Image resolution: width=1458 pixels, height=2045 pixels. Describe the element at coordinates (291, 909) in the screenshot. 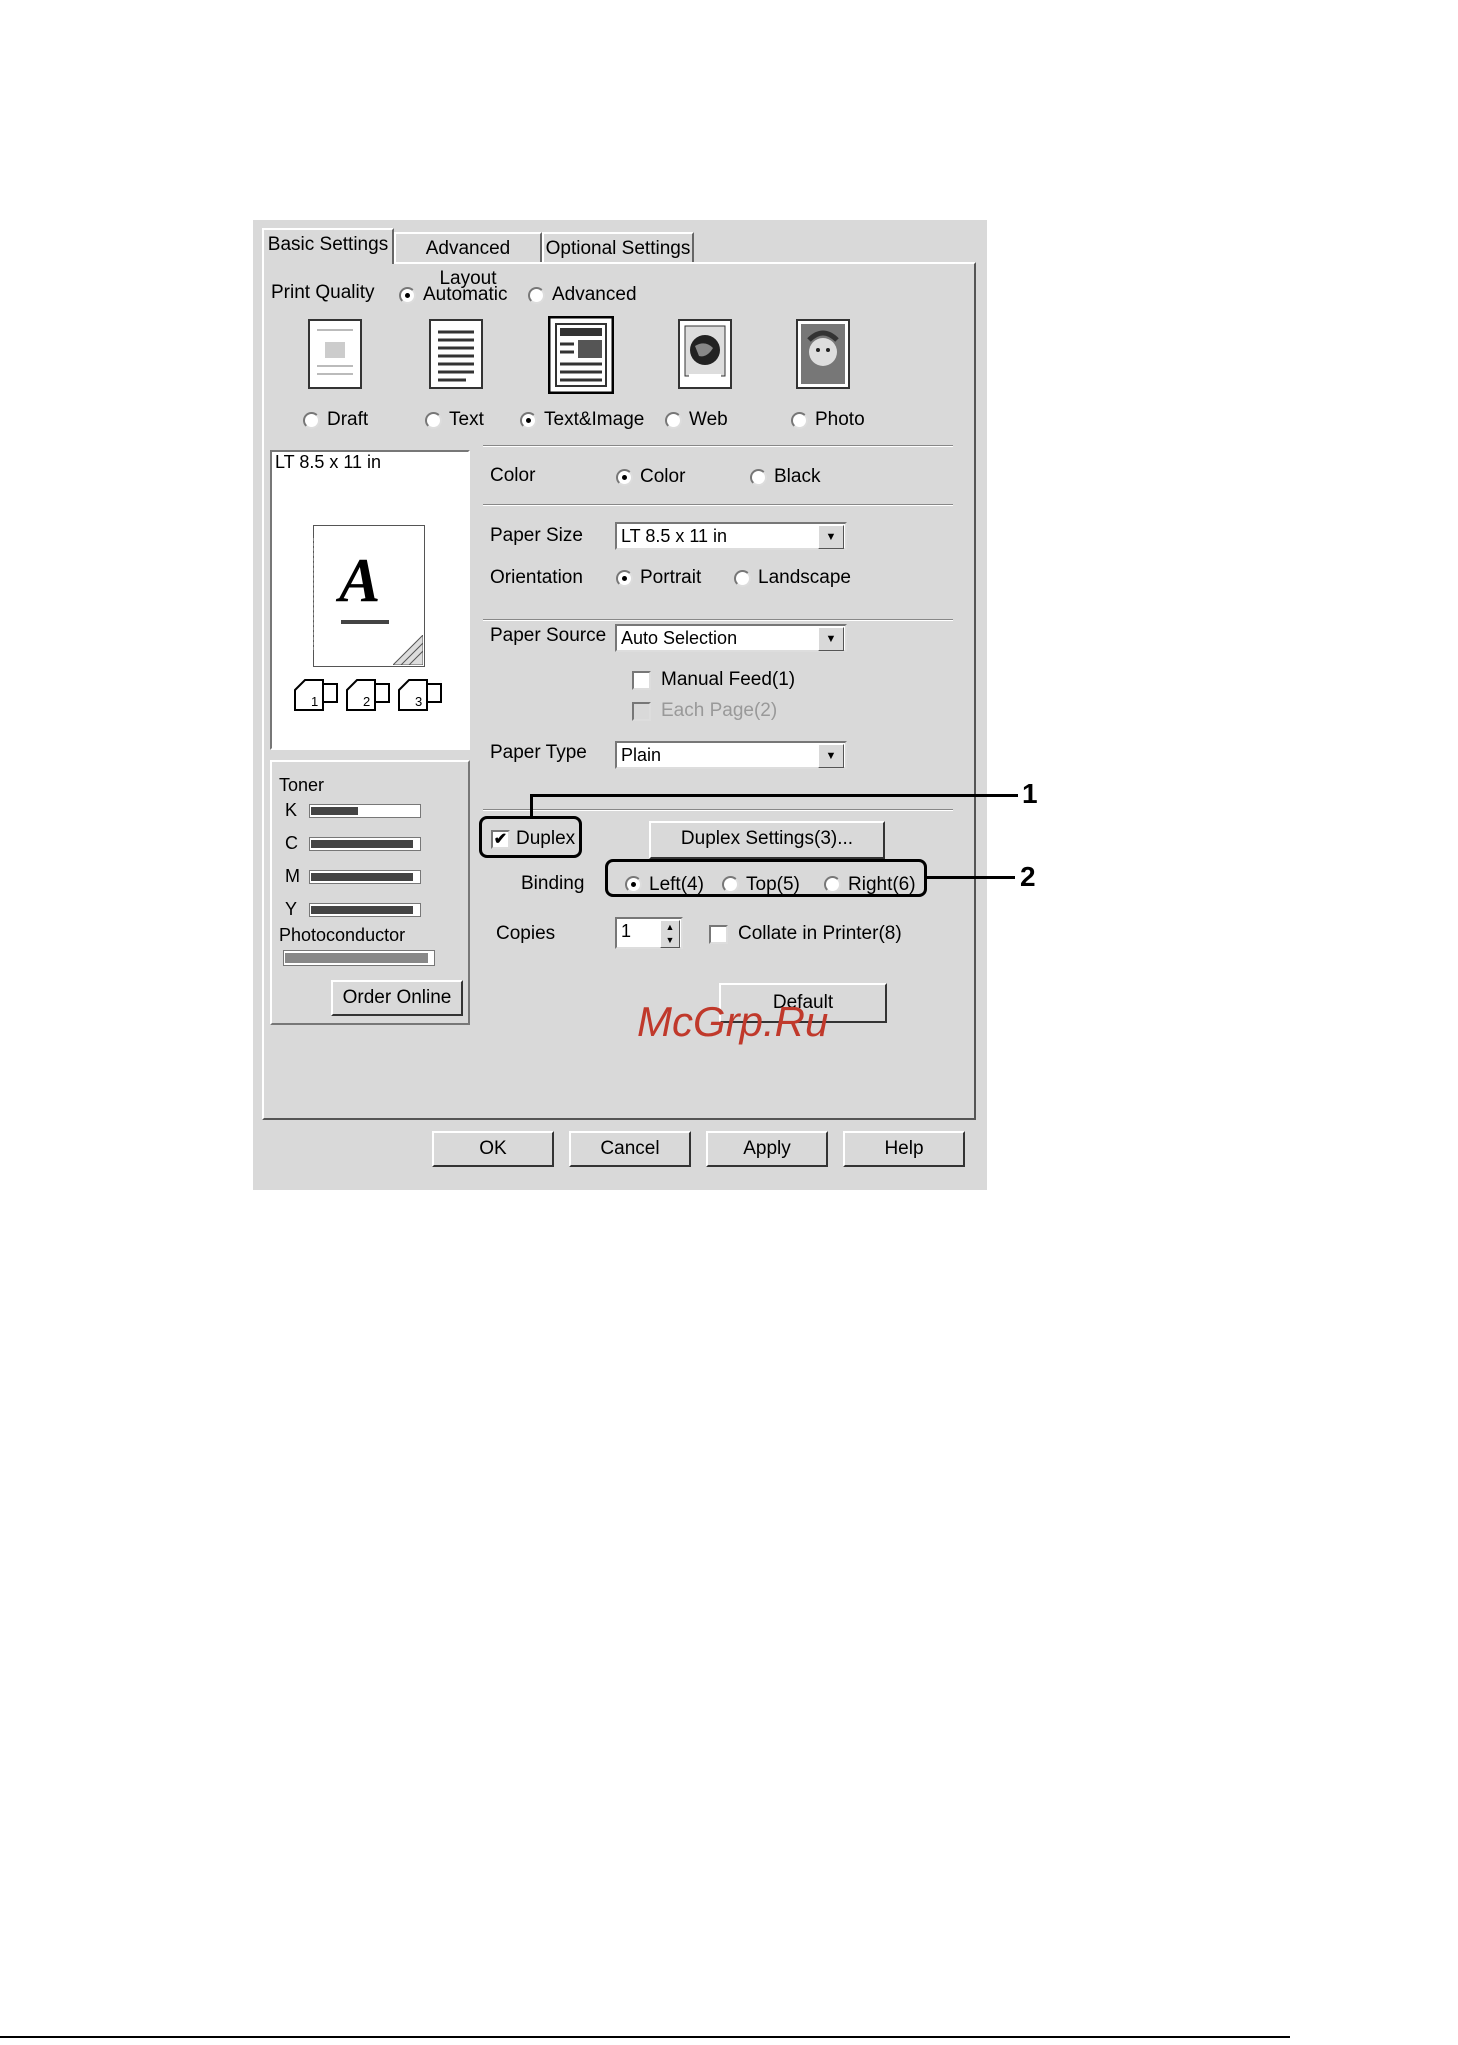

I see `toner-y-label: Y` at that location.